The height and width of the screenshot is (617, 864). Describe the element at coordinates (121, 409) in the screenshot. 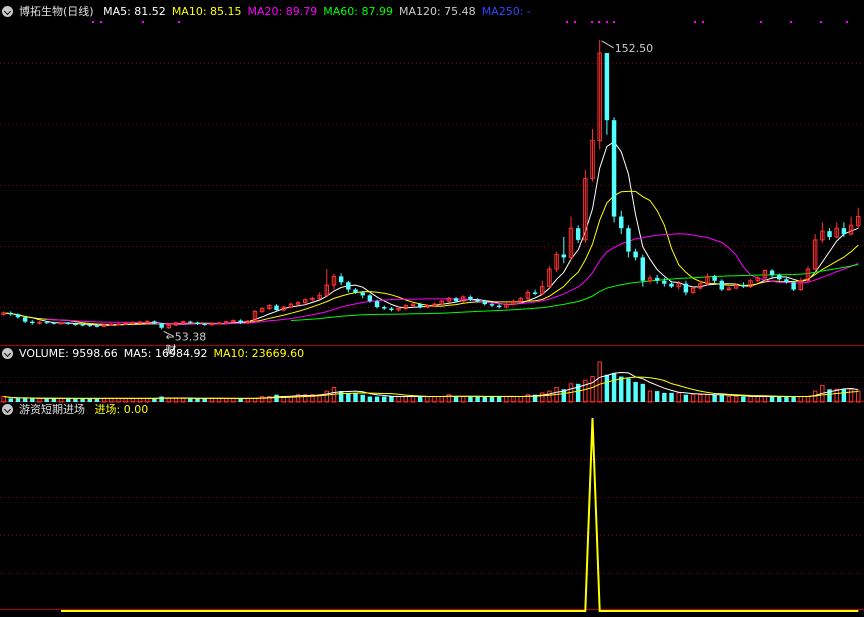

I see `indicator-legend-item-0: 进场: 0.00` at that location.